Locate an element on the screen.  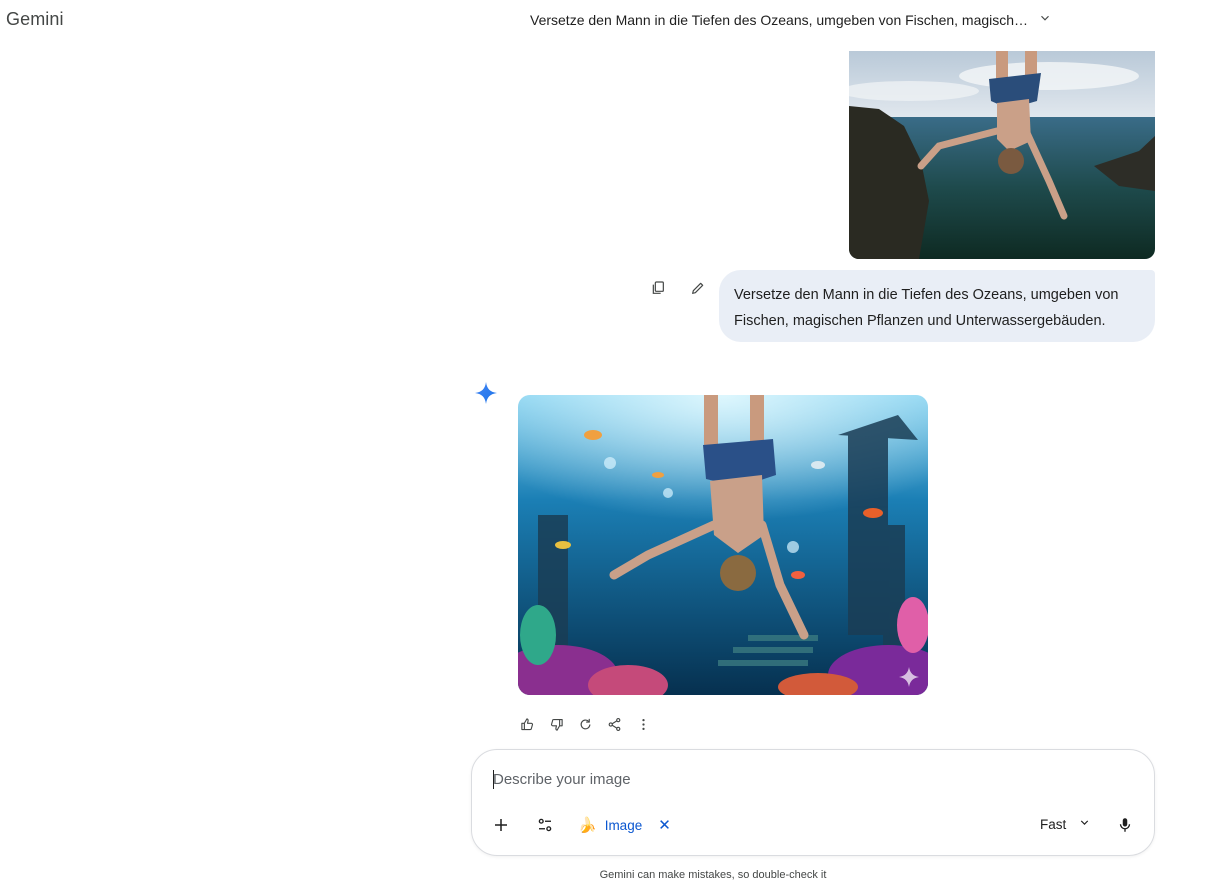
share-icon is located at coordinates (614, 724).